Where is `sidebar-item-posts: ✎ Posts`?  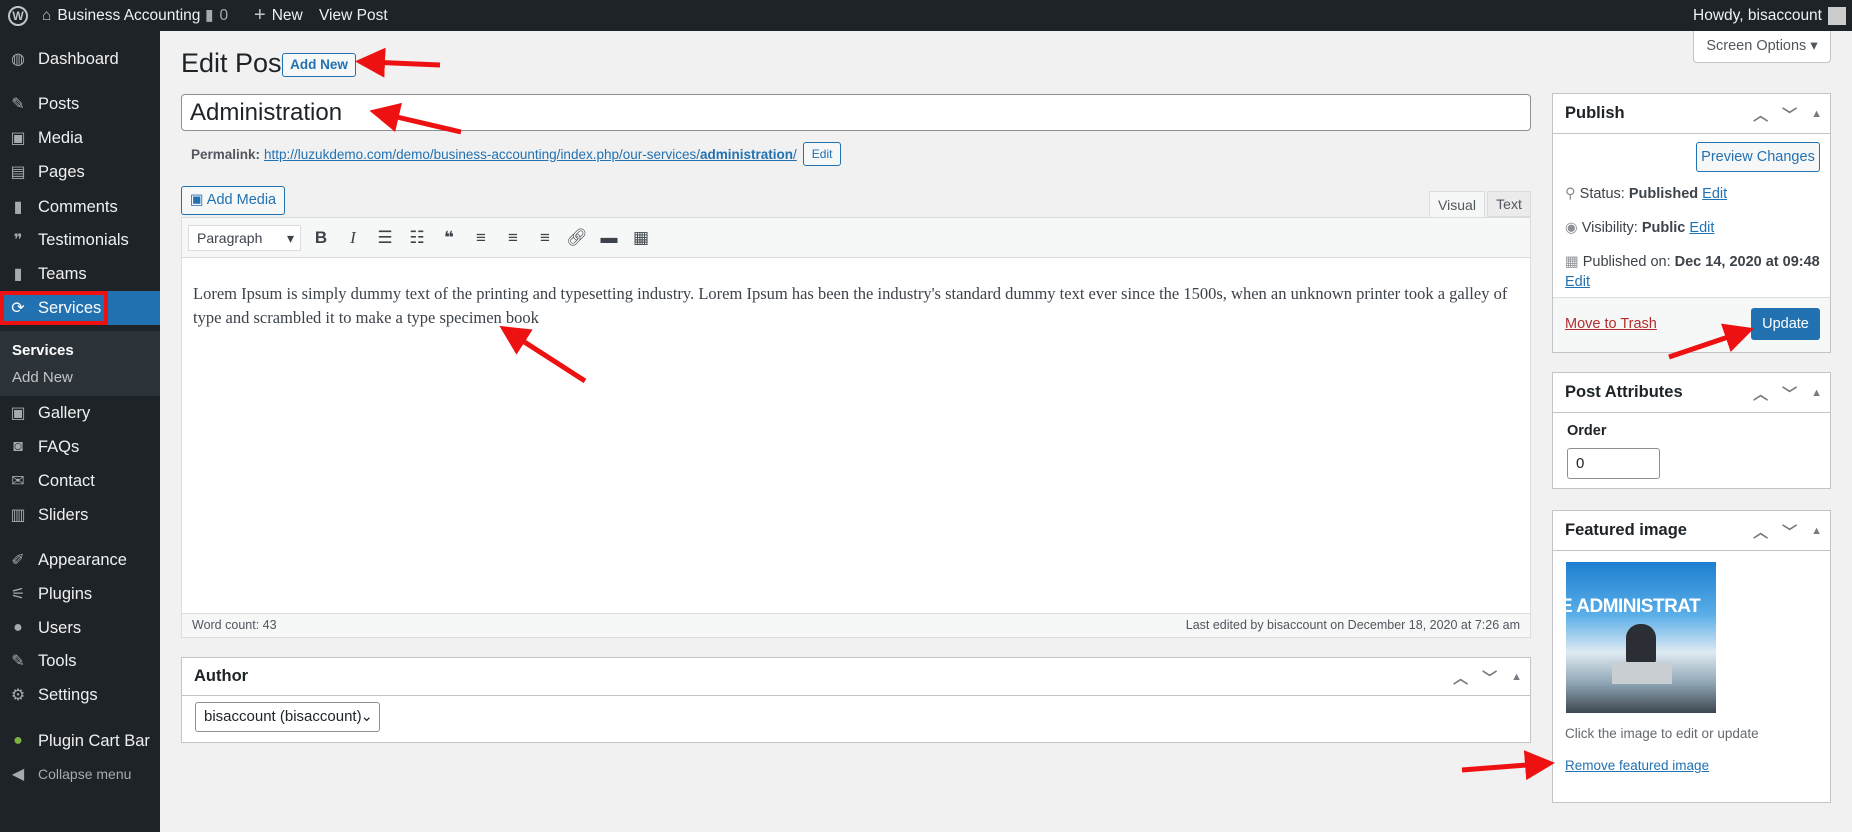
sidebar-item-posts: ✎ Posts is located at coordinates (80, 104).